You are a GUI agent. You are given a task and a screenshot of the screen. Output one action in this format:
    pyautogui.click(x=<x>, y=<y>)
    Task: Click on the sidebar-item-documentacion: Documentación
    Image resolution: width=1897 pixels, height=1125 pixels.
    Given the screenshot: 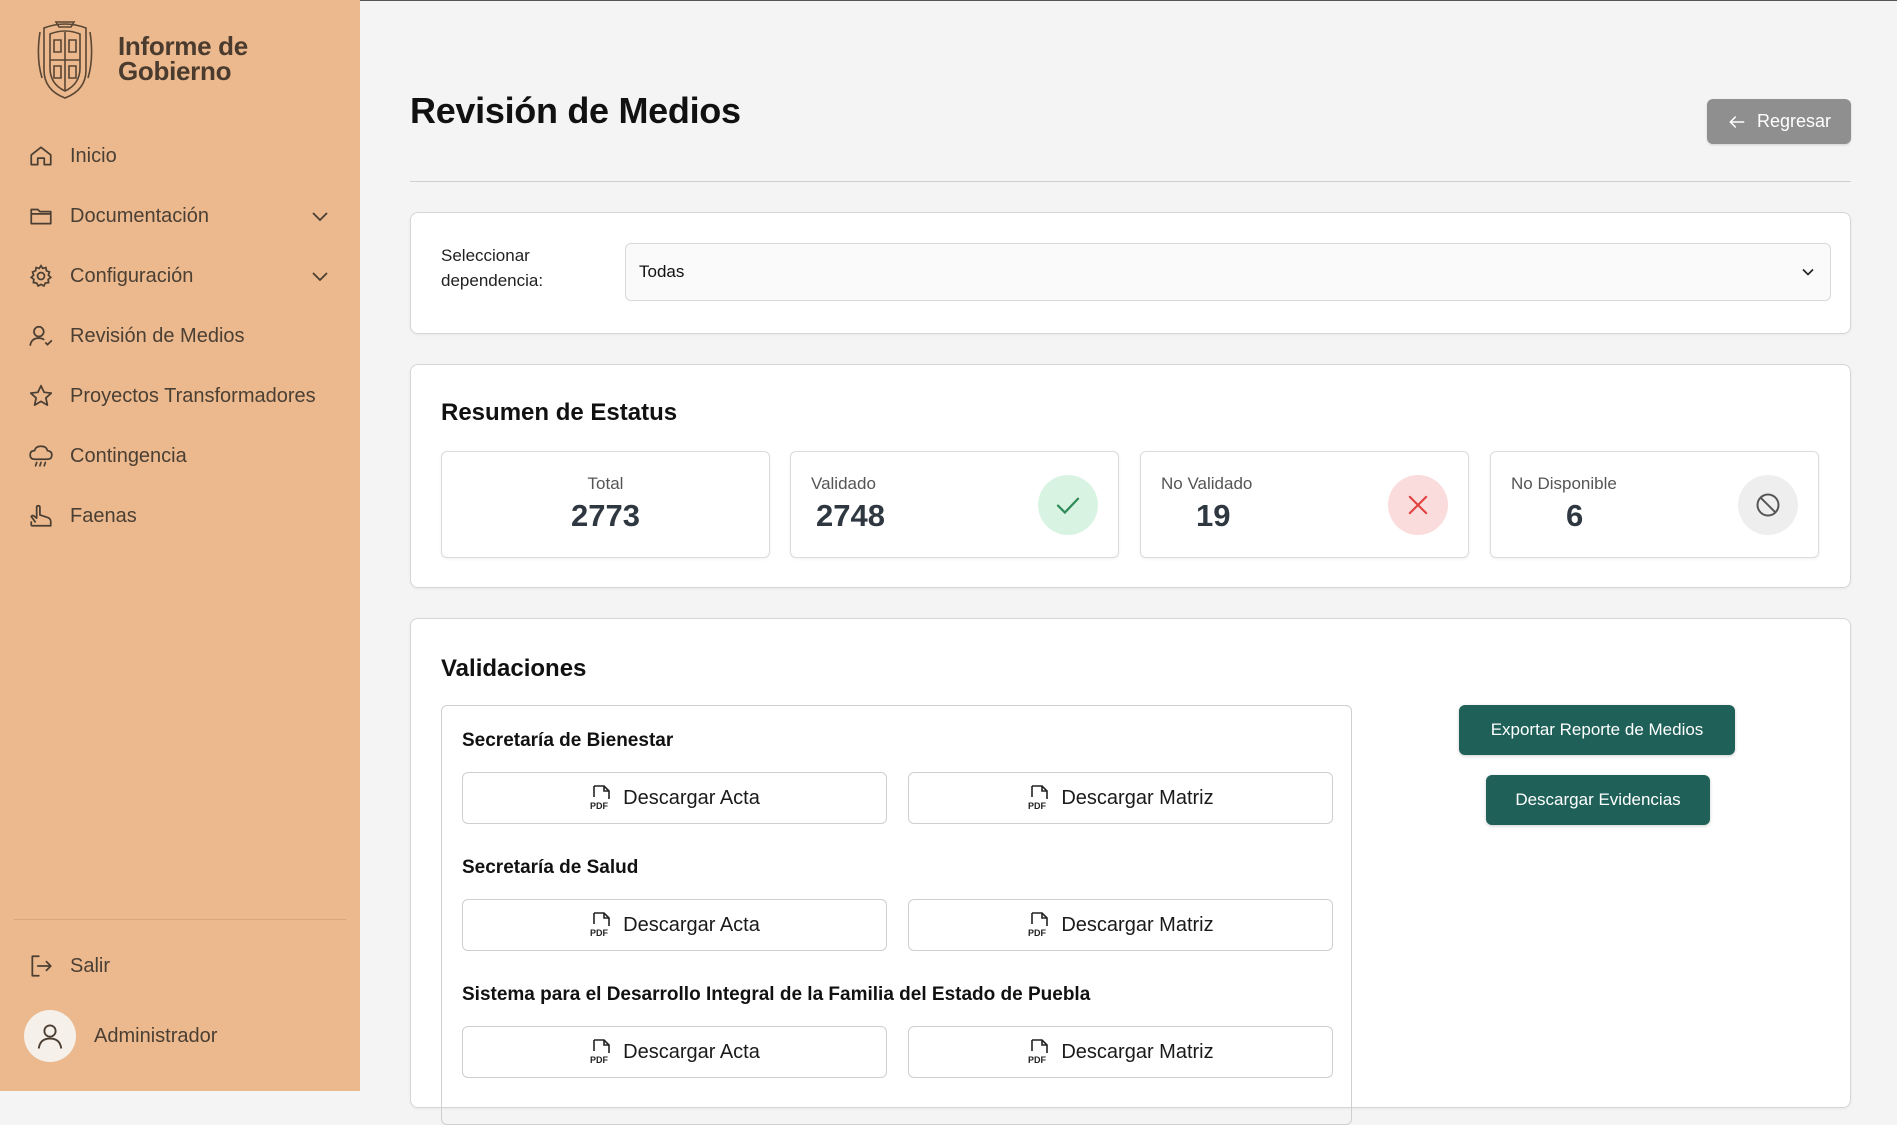 What is the action you would take?
    pyautogui.click(x=180, y=216)
    